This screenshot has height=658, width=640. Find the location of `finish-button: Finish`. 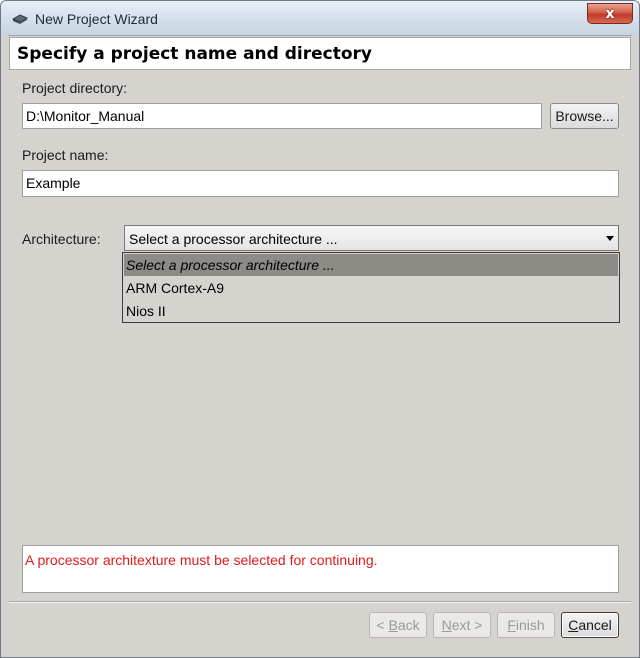

finish-button: Finish is located at coordinates (526, 625).